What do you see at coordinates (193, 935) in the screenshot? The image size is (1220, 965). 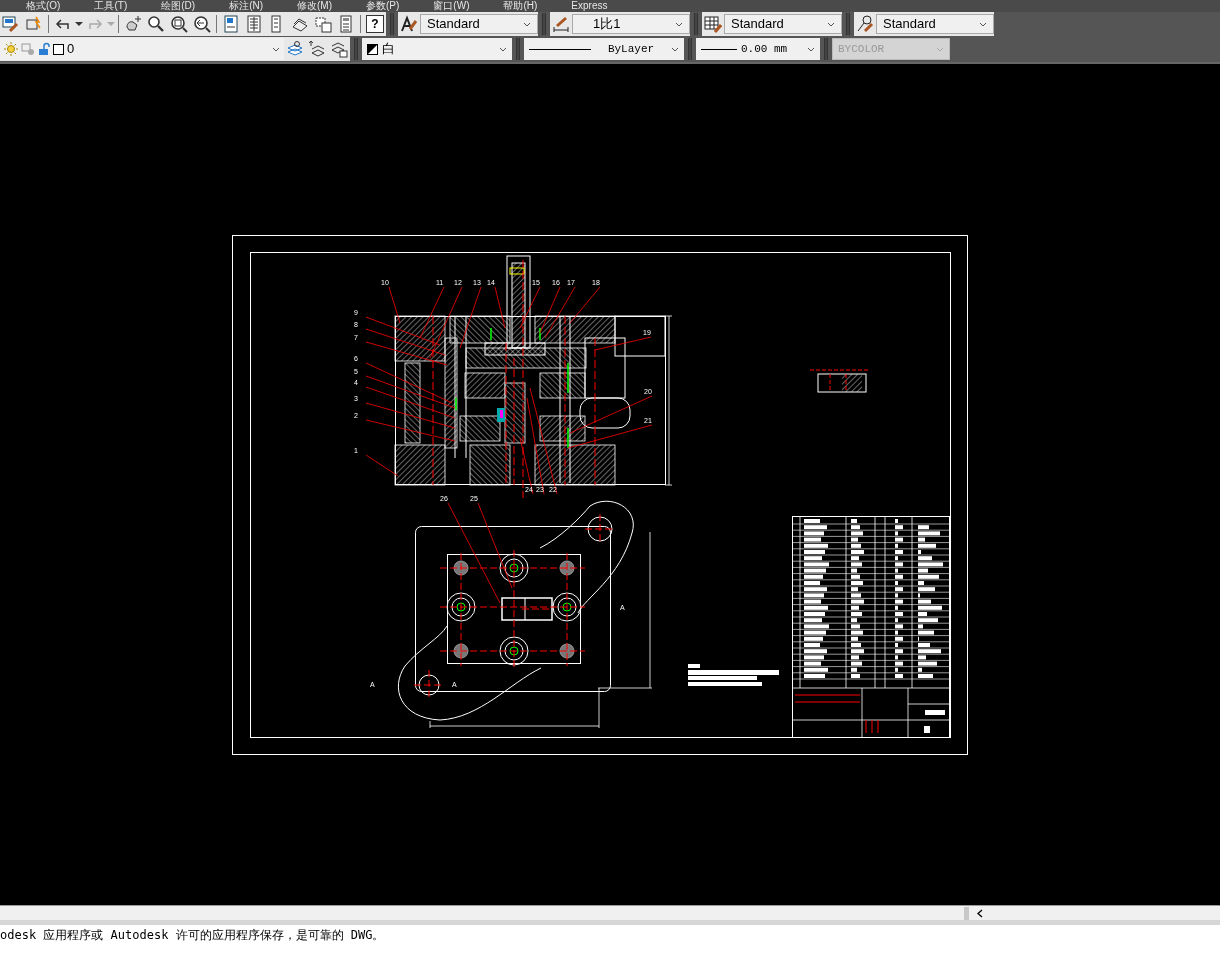 I see `command-line-text: odesk 应用程序或 Autodesk 许可的应用程序保存，是可靠的 DWG。` at bounding box center [193, 935].